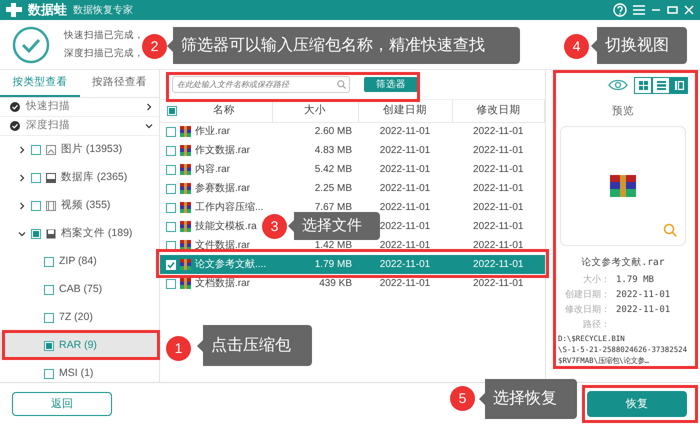 The width and height of the screenshot is (700, 426). What do you see at coordinates (672, 10) in the screenshot?
I see `maximize-icon` at bounding box center [672, 10].